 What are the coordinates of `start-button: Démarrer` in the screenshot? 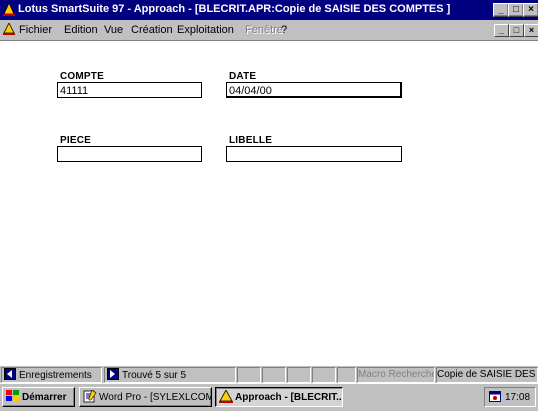 It's located at (38, 397).